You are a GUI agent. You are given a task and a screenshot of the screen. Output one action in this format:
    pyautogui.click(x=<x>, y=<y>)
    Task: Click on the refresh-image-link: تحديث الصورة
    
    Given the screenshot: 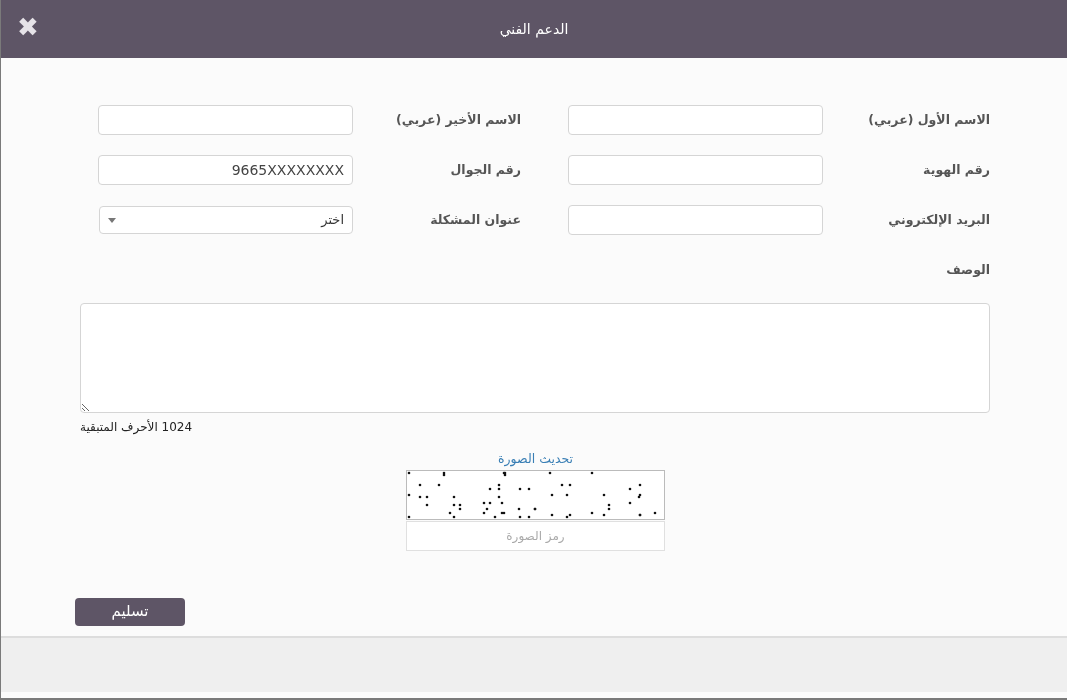 What is the action you would take?
    pyautogui.click(x=535, y=459)
    